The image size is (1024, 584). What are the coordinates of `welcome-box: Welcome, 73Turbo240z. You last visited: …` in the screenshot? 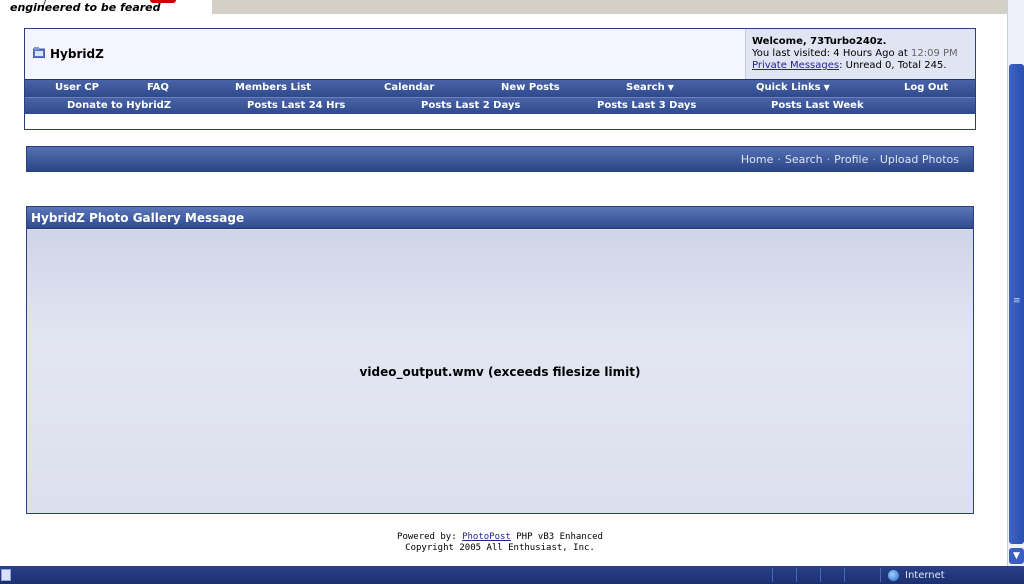 It's located at (860, 54).